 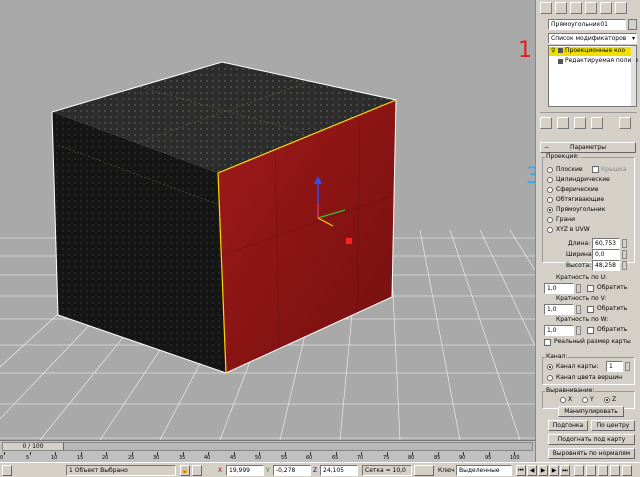 I want to click on modifier-stack-label: Проекционные коо, so click(x=595, y=50).